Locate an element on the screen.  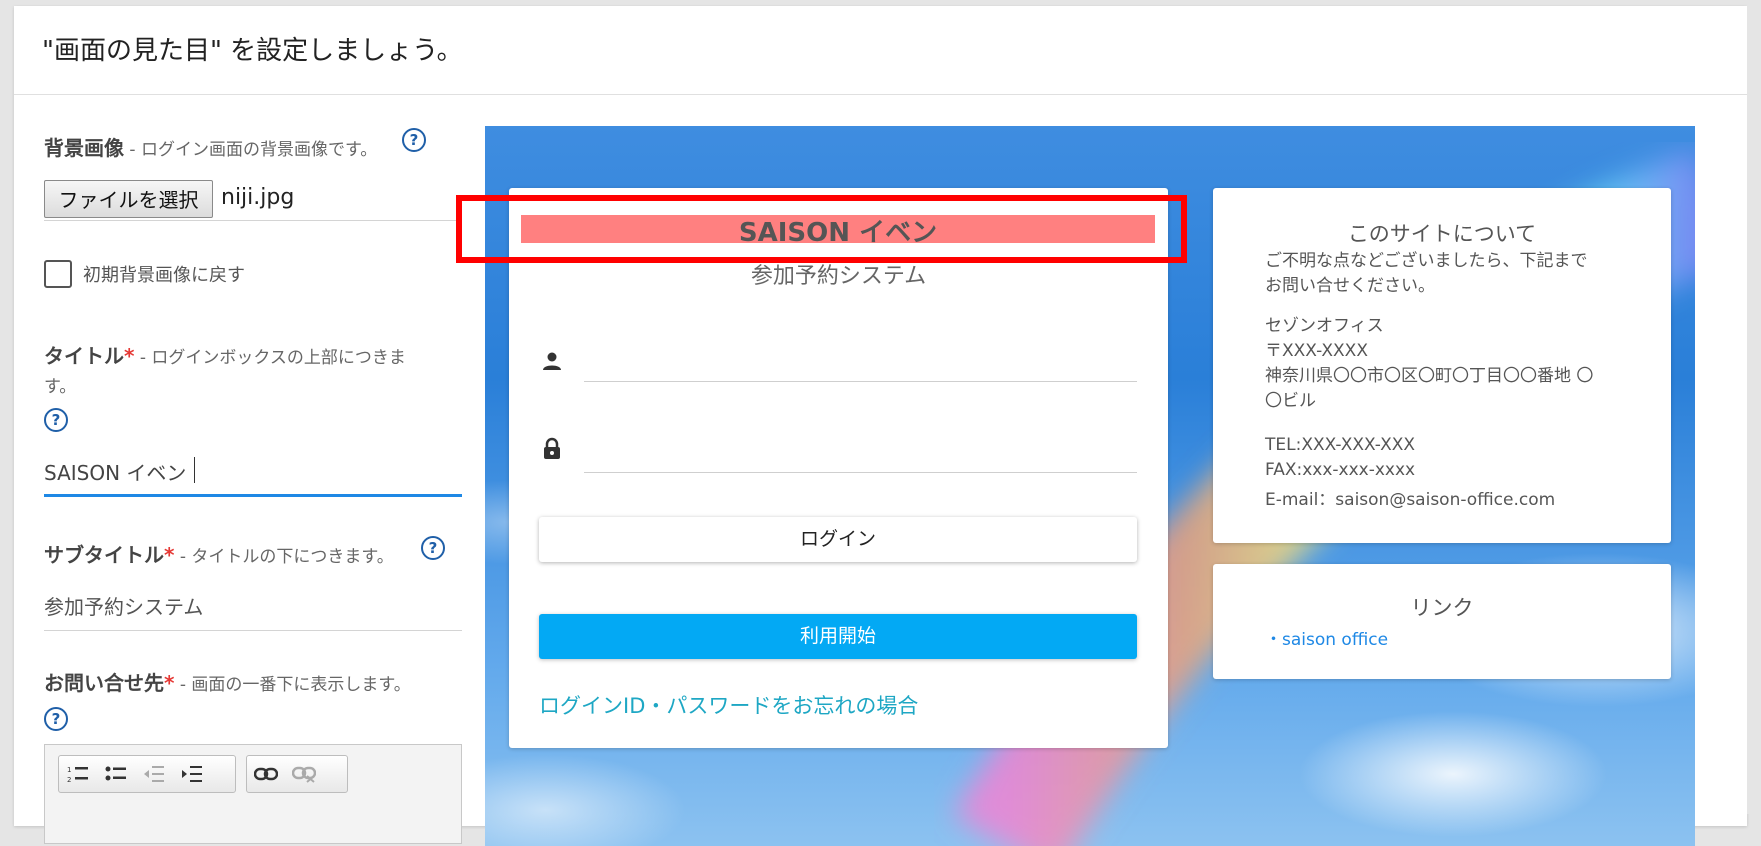
link-toolbar-group is located at coordinates (297, 774).